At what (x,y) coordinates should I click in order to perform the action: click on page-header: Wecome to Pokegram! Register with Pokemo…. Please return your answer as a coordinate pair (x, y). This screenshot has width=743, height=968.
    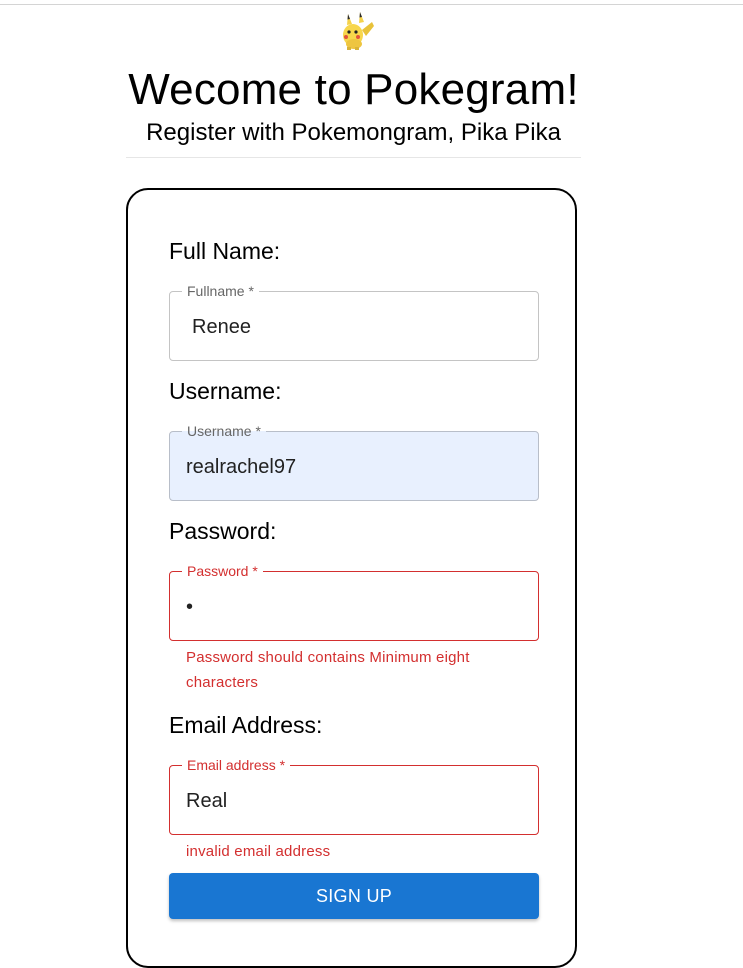
    Looking at the image, I should click on (353, 105).